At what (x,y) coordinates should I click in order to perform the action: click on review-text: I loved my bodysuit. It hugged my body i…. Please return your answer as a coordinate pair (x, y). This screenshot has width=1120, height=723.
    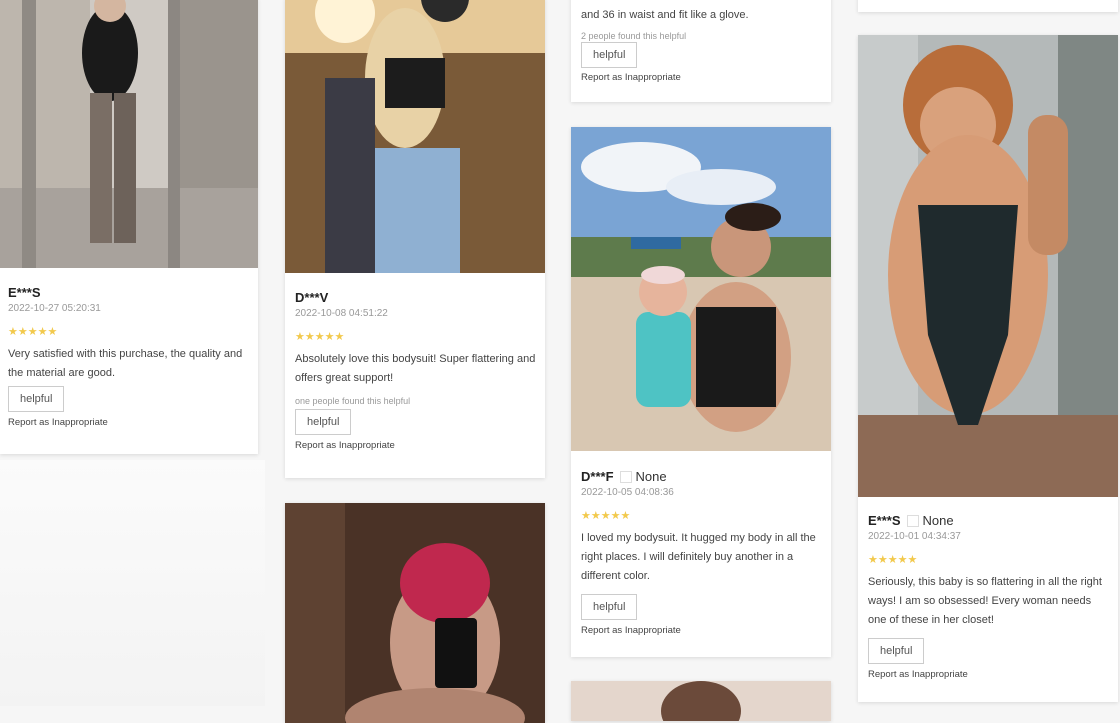
    Looking at the image, I should click on (698, 557).